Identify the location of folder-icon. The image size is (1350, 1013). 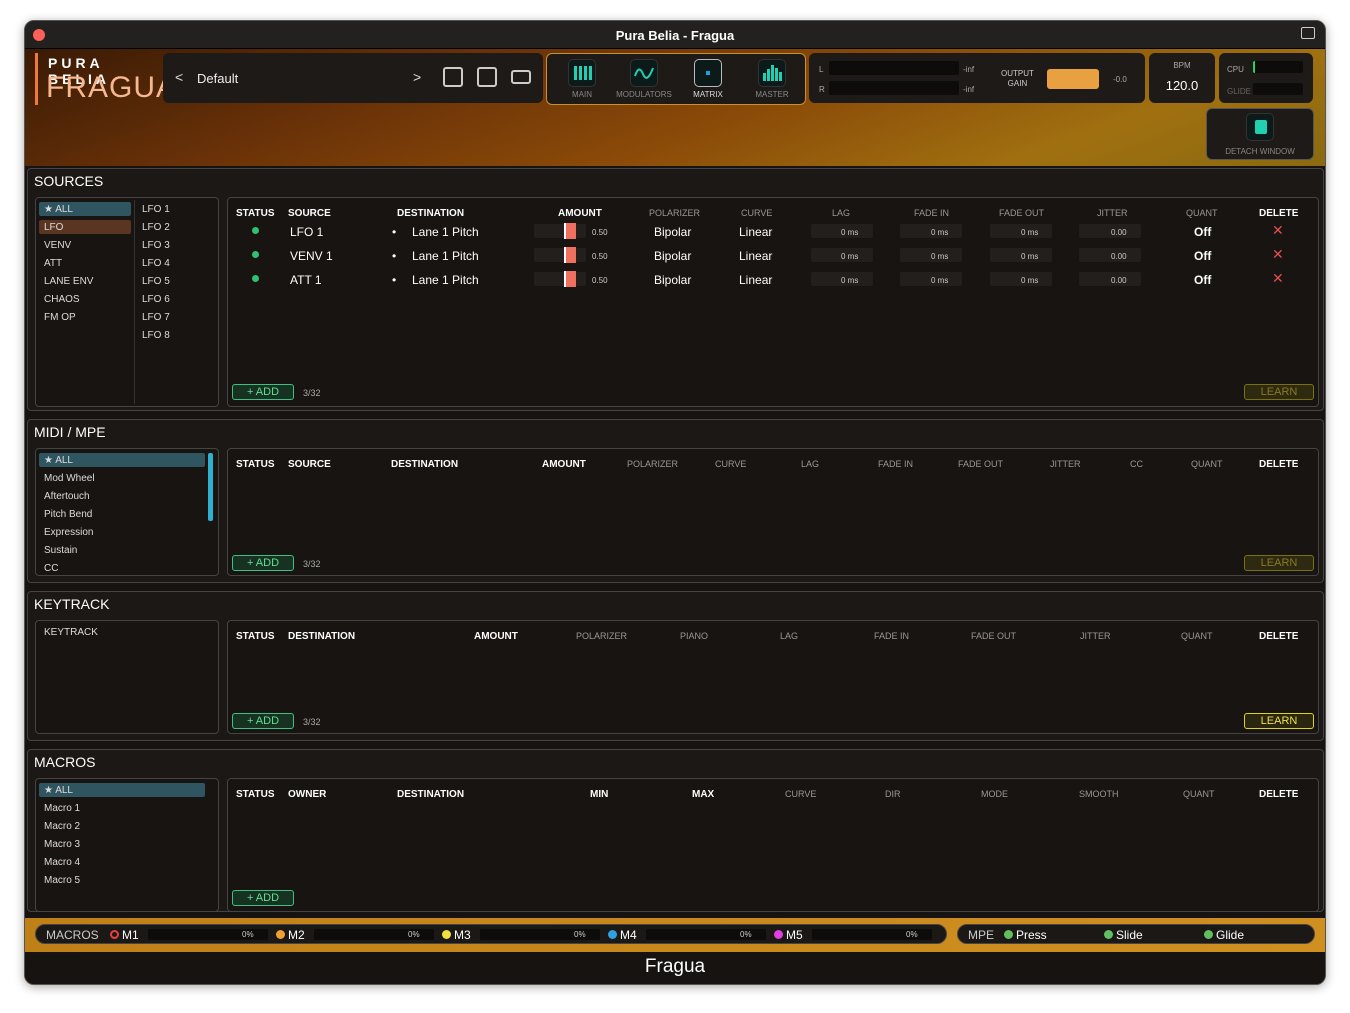
(521, 77).